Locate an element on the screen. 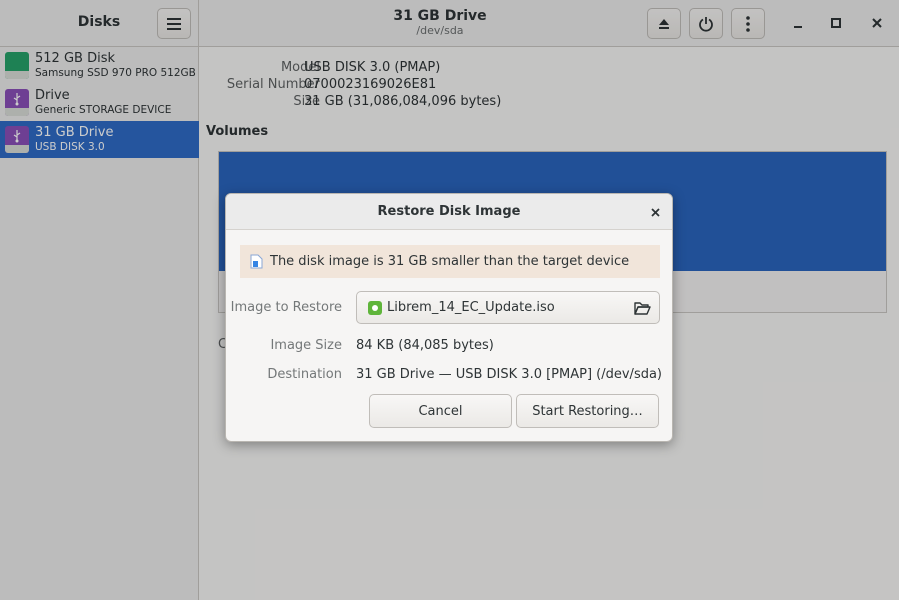 The width and height of the screenshot is (899, 600). iso-file-icon is located at coordinates (375, 308).